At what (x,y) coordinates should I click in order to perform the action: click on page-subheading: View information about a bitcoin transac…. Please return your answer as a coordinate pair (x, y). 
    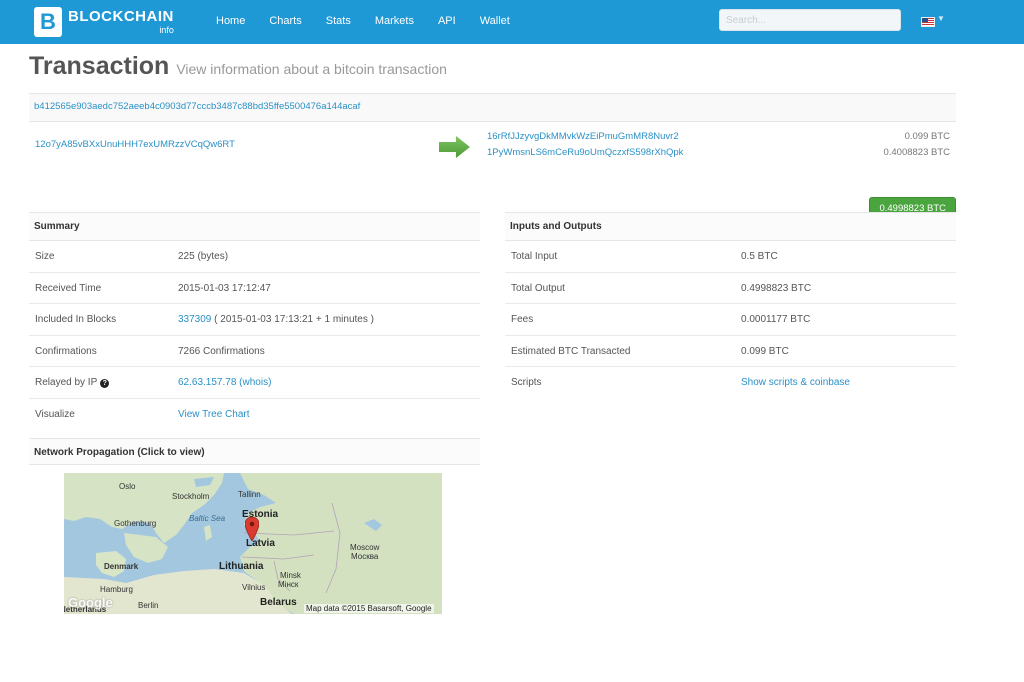
    Looking at the image, I should click on (311, 69).